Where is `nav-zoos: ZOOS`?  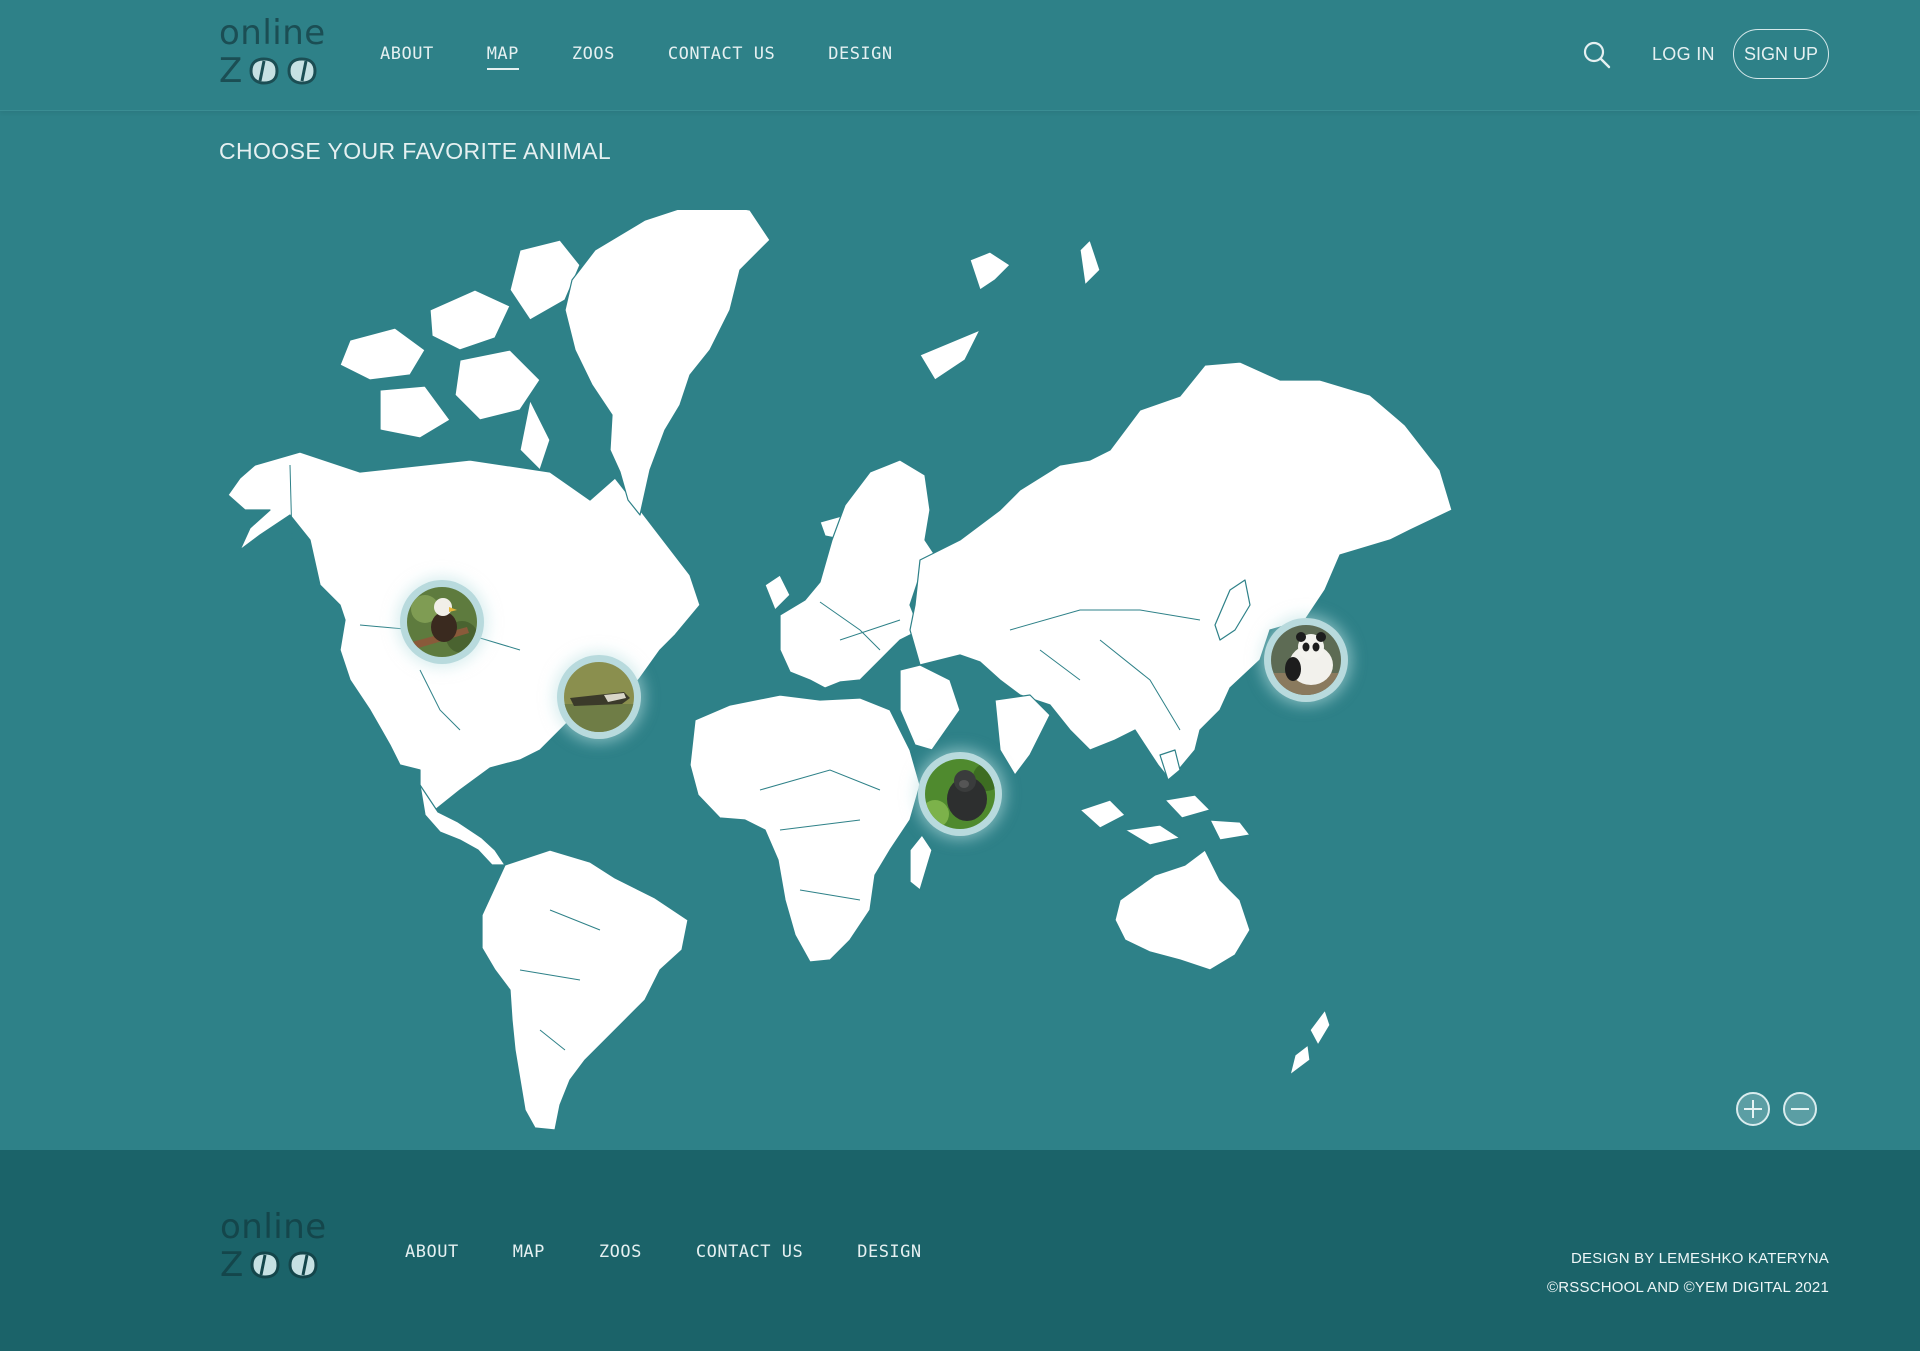 nav-zoos: ZOOS is located at coordinates (593, 57).